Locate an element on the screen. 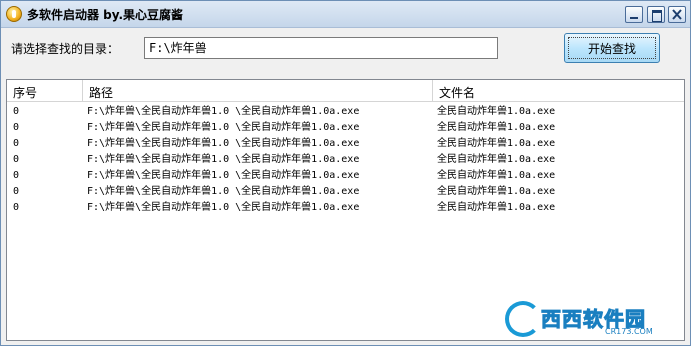 Image resolution: width=691 pixels, height=346 pixels. maximize-button is located at coordinates (656, 14).